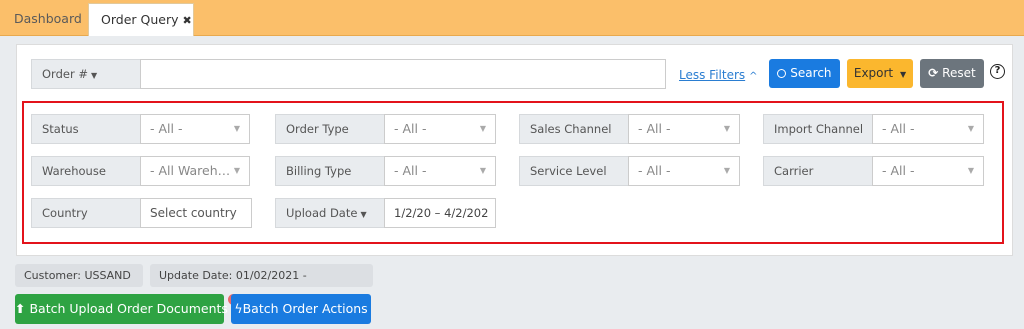  I want to click on search-icon, so click(782, 73).